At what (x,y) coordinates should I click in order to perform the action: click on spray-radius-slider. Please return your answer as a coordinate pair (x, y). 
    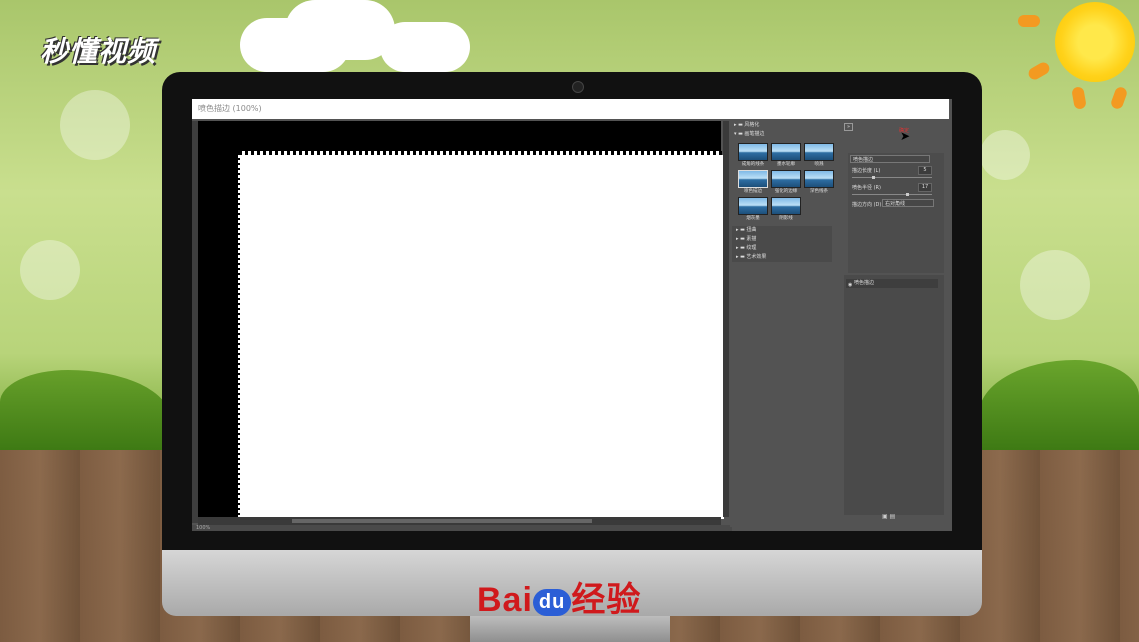
    Looking at the image, I should click on (892, 194).